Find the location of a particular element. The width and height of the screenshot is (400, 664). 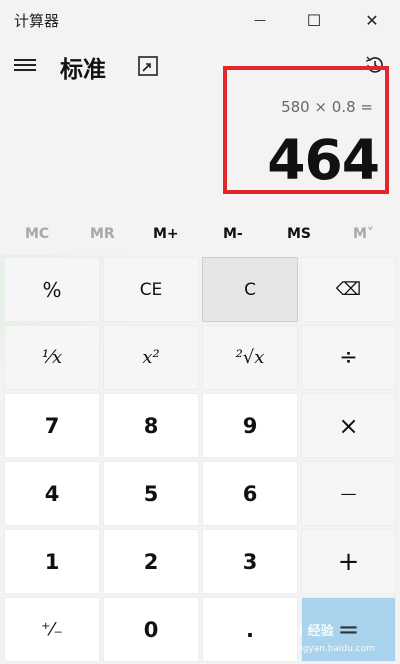

digit-8-button: 8 is located at coordinates (151, 425).